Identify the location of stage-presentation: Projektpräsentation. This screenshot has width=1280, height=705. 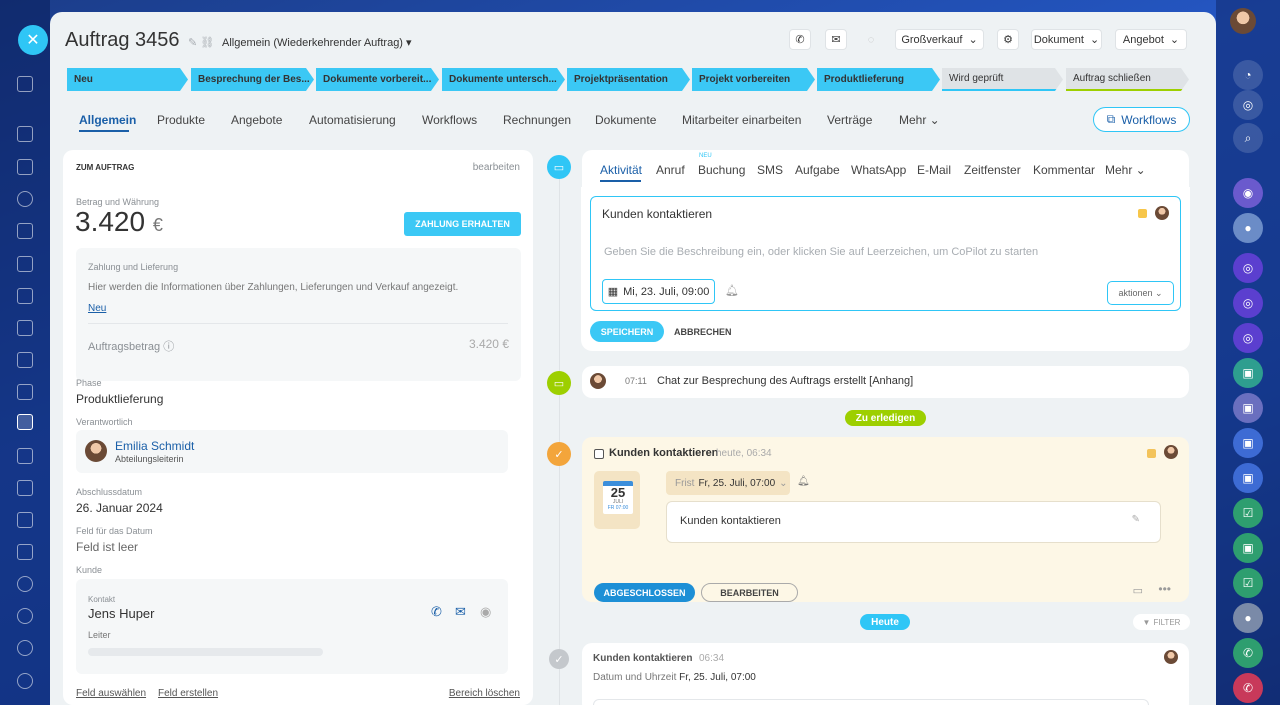
(628, 79).